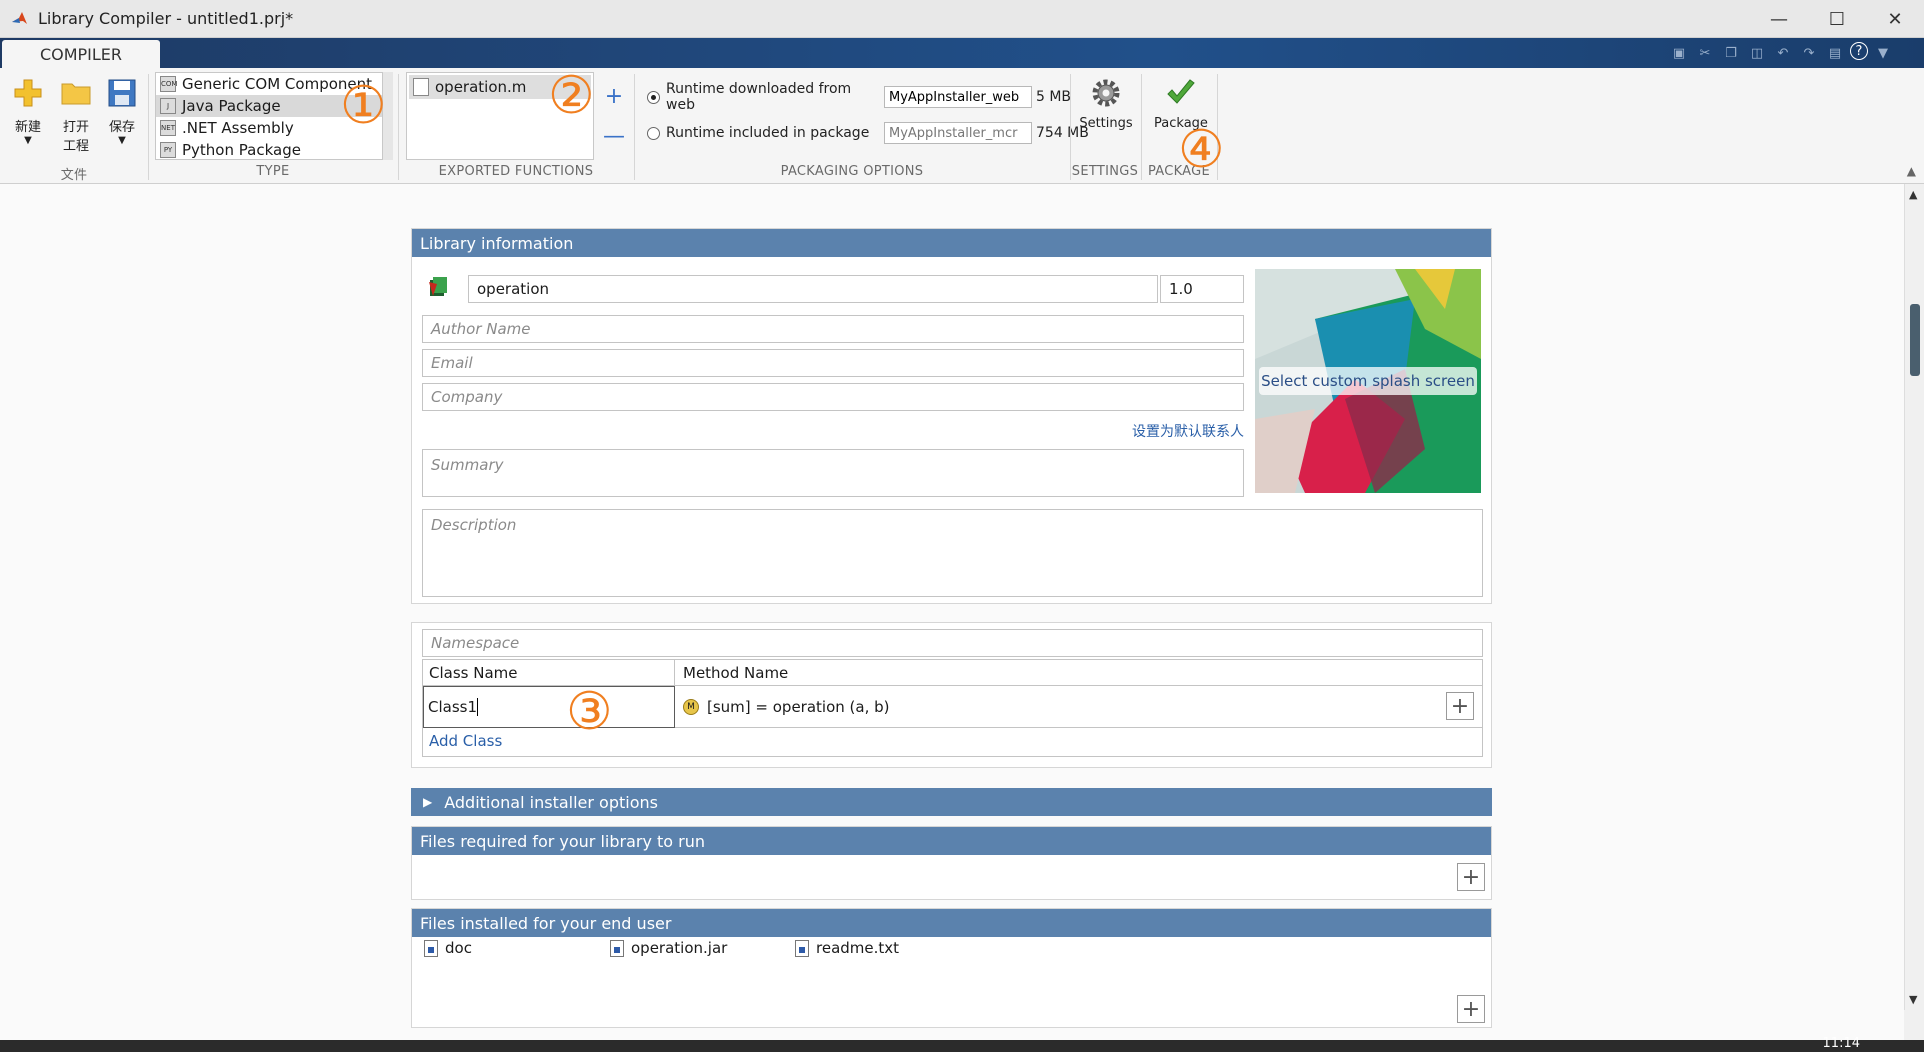 The height and width of the screenshot is (1052, 1924). Describe the element at coordinates (122, 111) in the screenshot. I see `save-button: 保存 ▼` at that location.